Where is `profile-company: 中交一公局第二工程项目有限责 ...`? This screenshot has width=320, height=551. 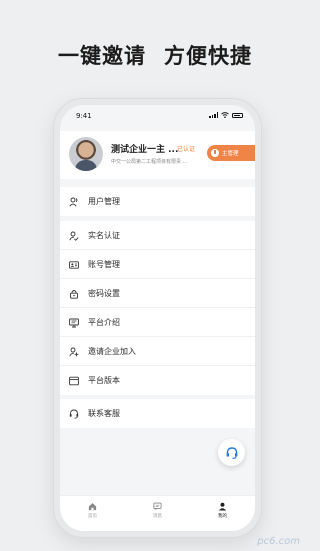 profile-company: 中交一公局第二工程项目有限责 ... is located at coordinates (149, 162).